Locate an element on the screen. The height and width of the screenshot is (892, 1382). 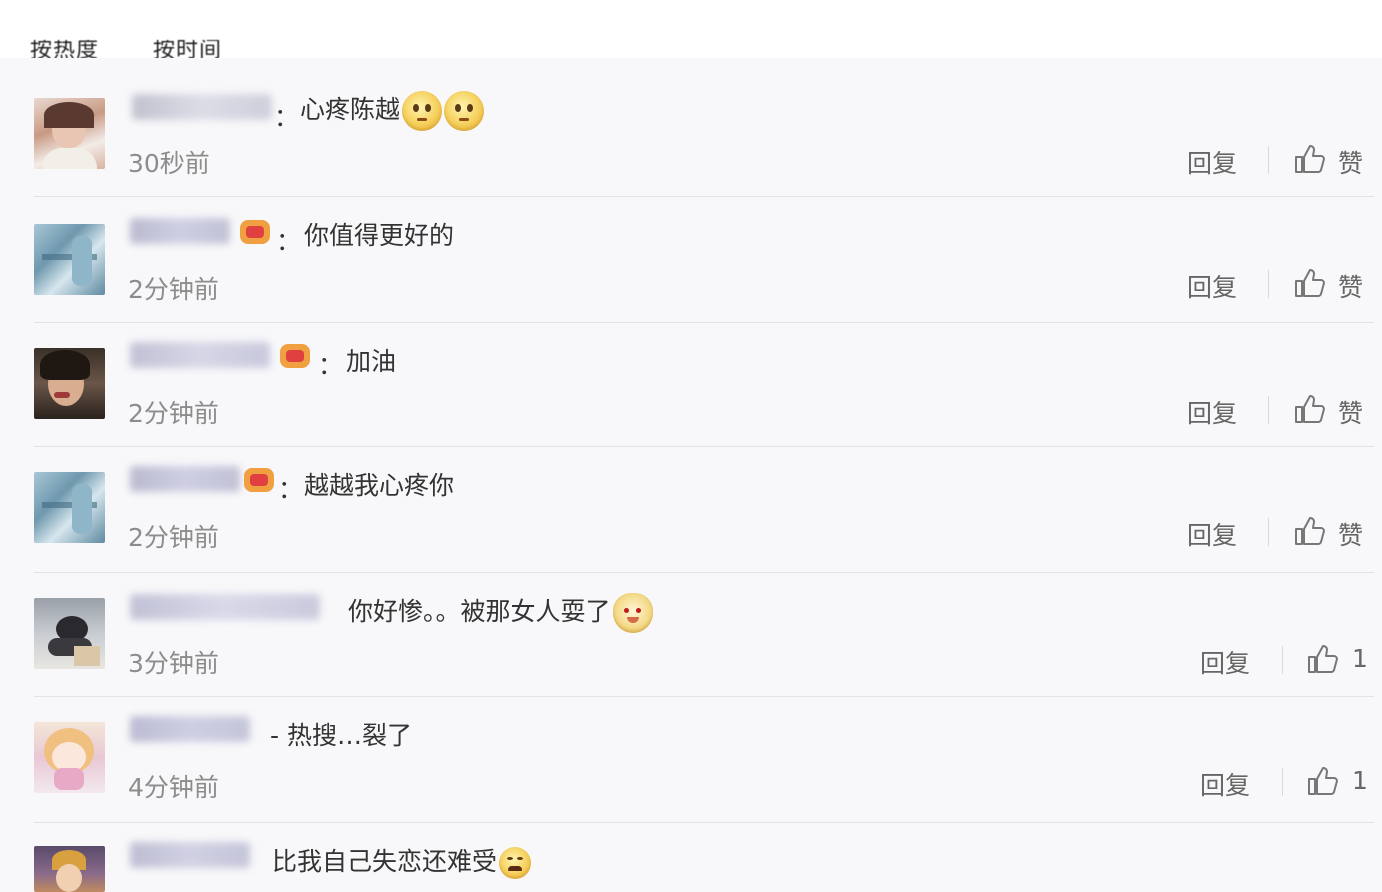
comment-item: - 热搜…裂了 4分钟前 回复 1 is located at coordinates (691, 757).